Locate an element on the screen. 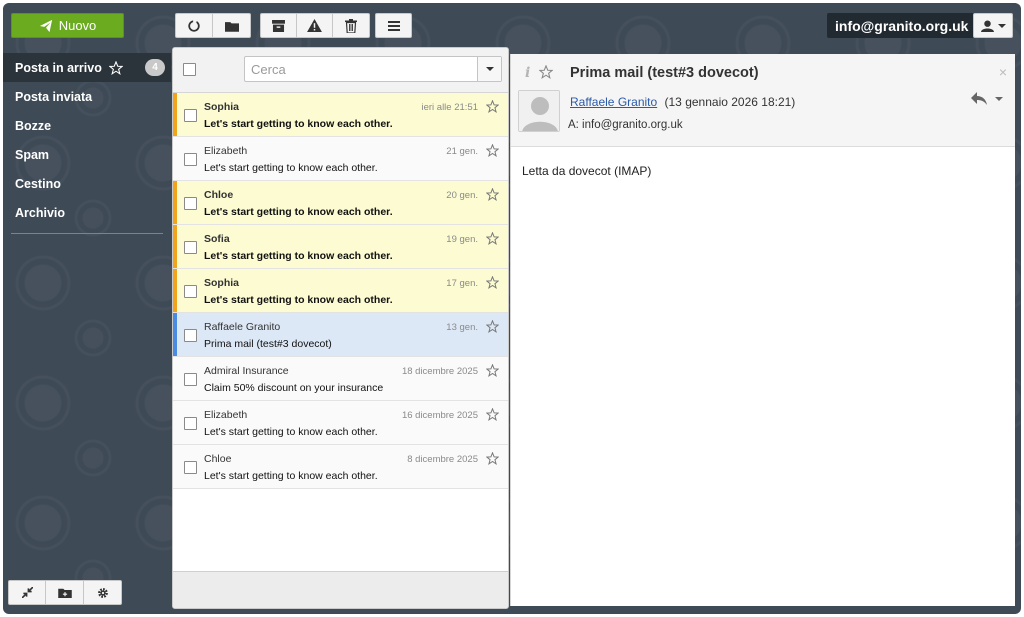 This screenshot has height=617, width=1024. folder-icon is located at coordinates (231, 26).